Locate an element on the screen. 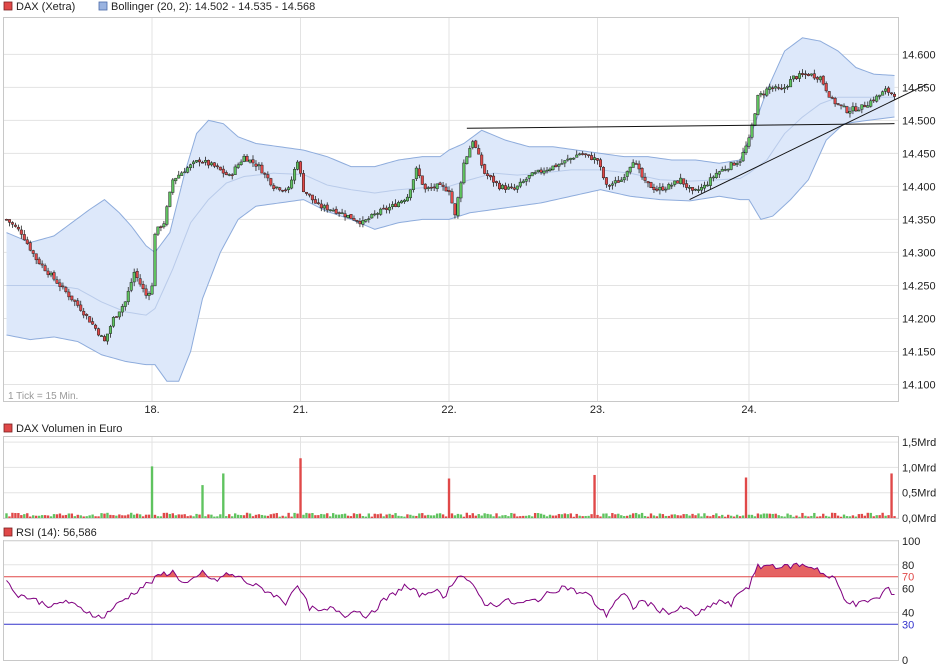 The height and width of the screenshot is (670, 940). volume-panel-frame is located at coordinates (451, 477).